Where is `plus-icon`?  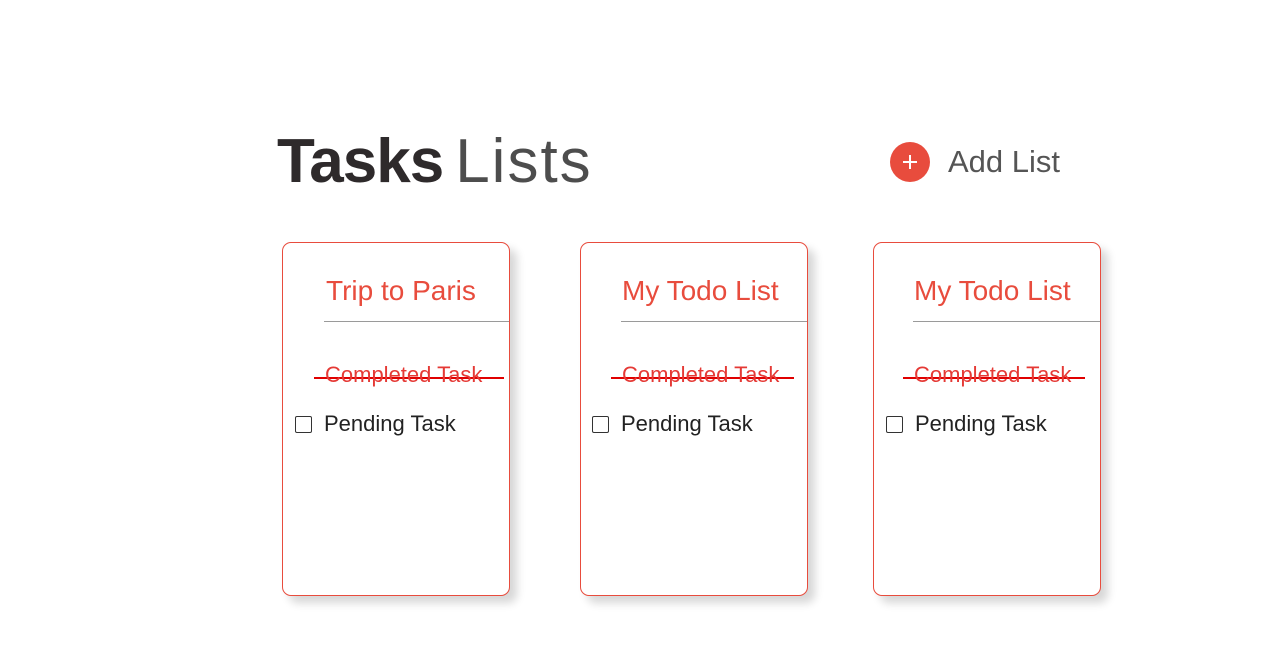 plus-icon is located at coordinates (910, 162).